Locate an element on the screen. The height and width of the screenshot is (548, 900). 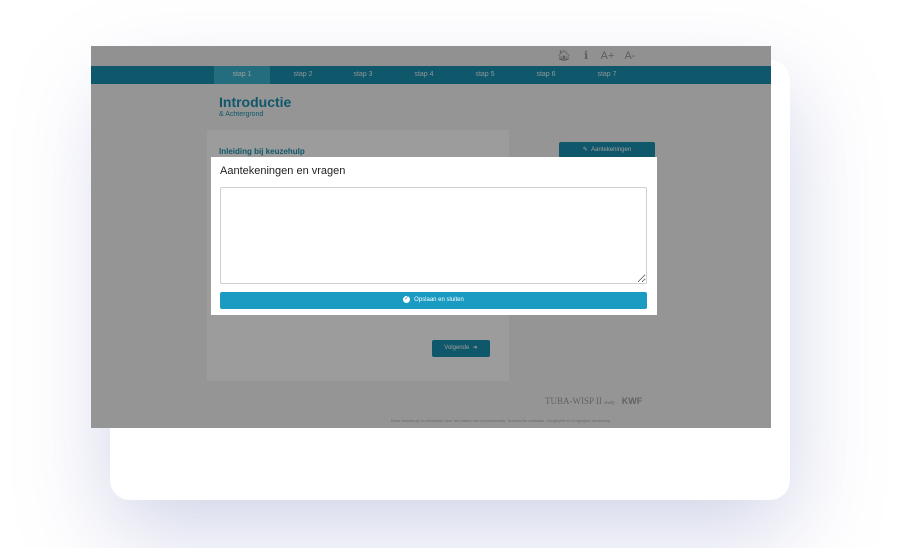
notes-textarea is located at coordinates (433, 235).